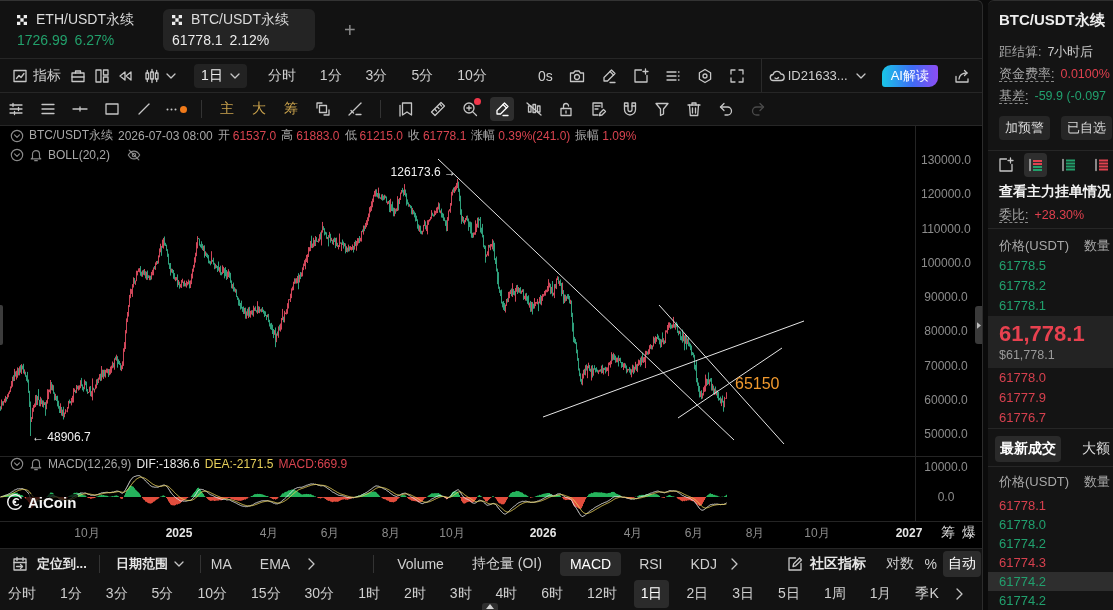  I want to click on quote-value: 1.09%, so click(619, 135).